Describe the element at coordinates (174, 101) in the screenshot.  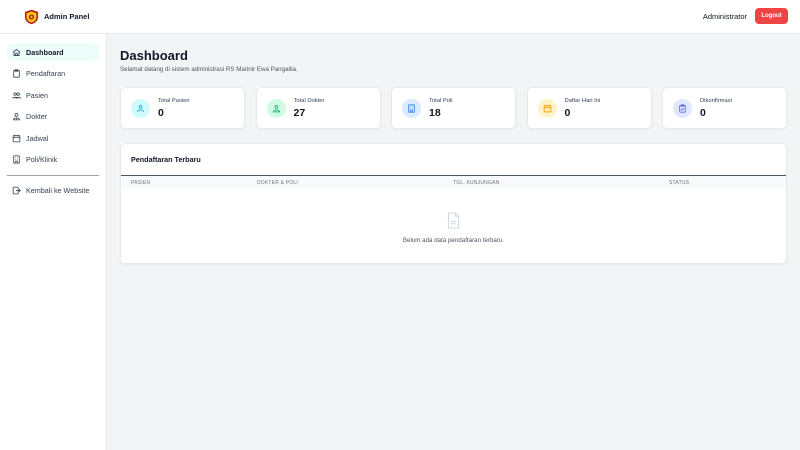
I see `stat-label: Total Pasien` at that location.